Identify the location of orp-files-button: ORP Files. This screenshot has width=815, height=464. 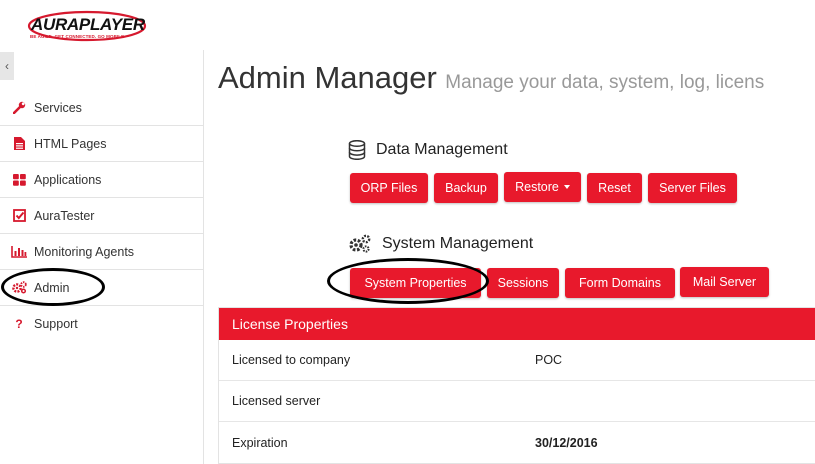
(389, 188).